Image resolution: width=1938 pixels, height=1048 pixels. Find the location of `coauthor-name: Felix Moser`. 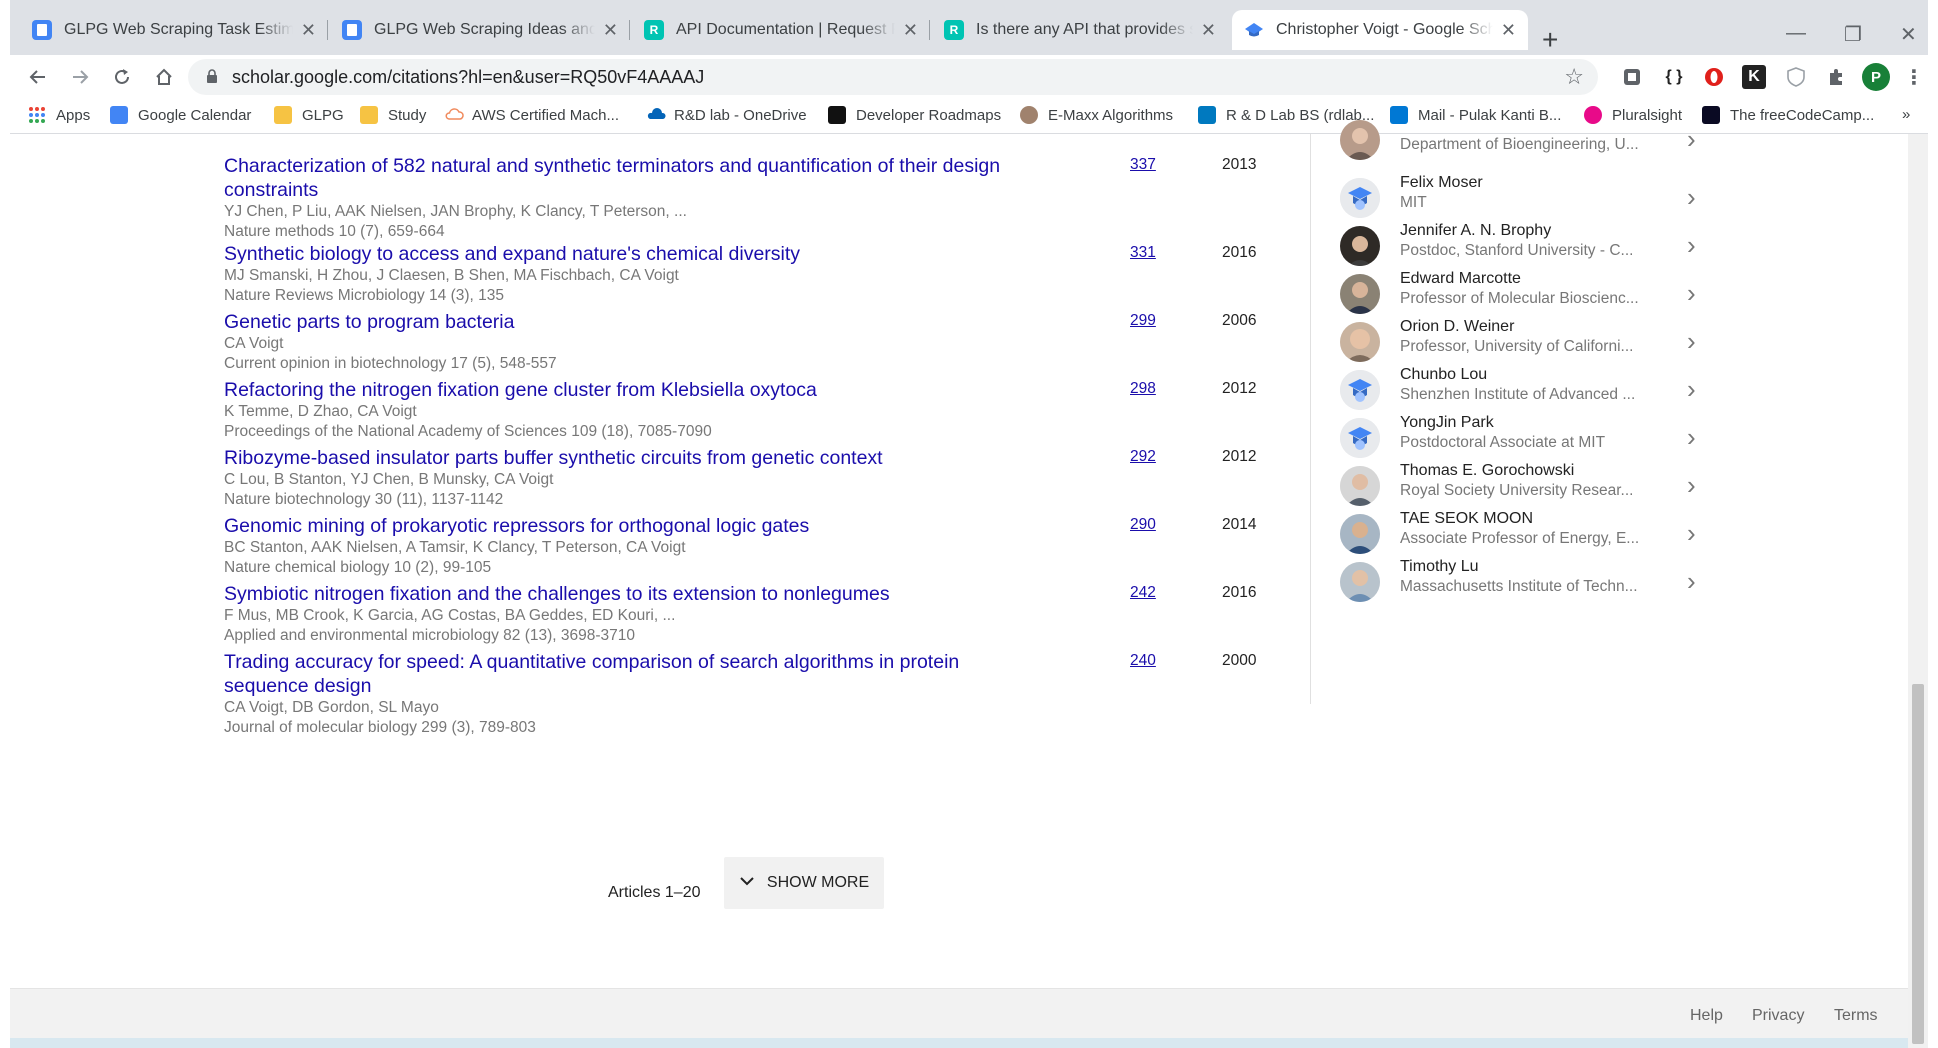

coauthor-name: Felix Moser is located at coordinates (1441, 182).